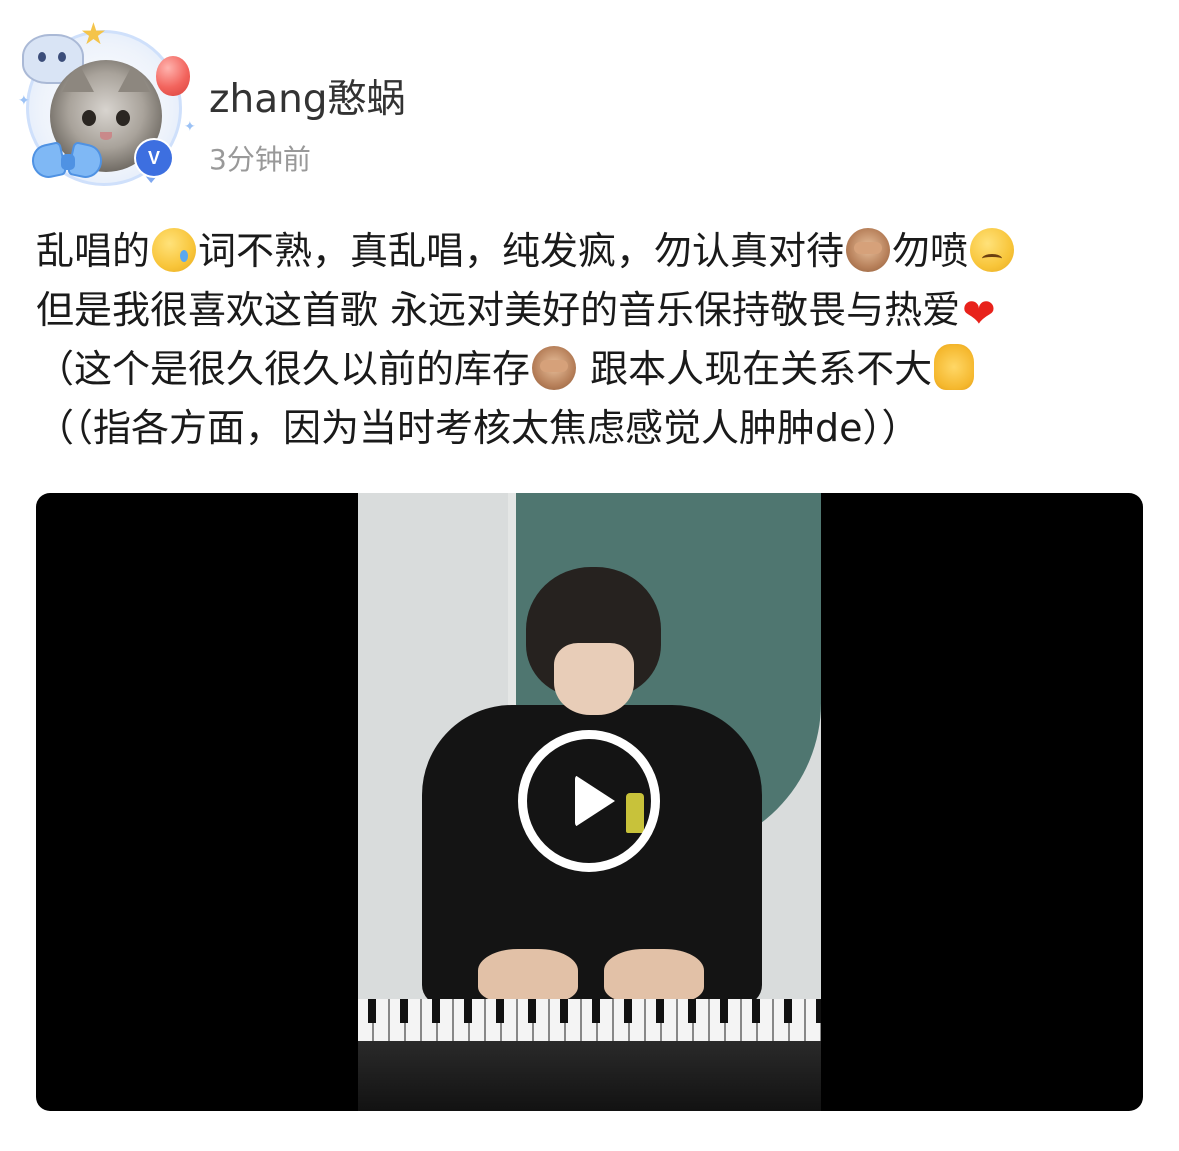 The height and width of the screenshot is (1151, 1179). What do you see at coordinates (67, 164) in the screenshot?
I see `bow-icon` at bounding box center [67, 164].